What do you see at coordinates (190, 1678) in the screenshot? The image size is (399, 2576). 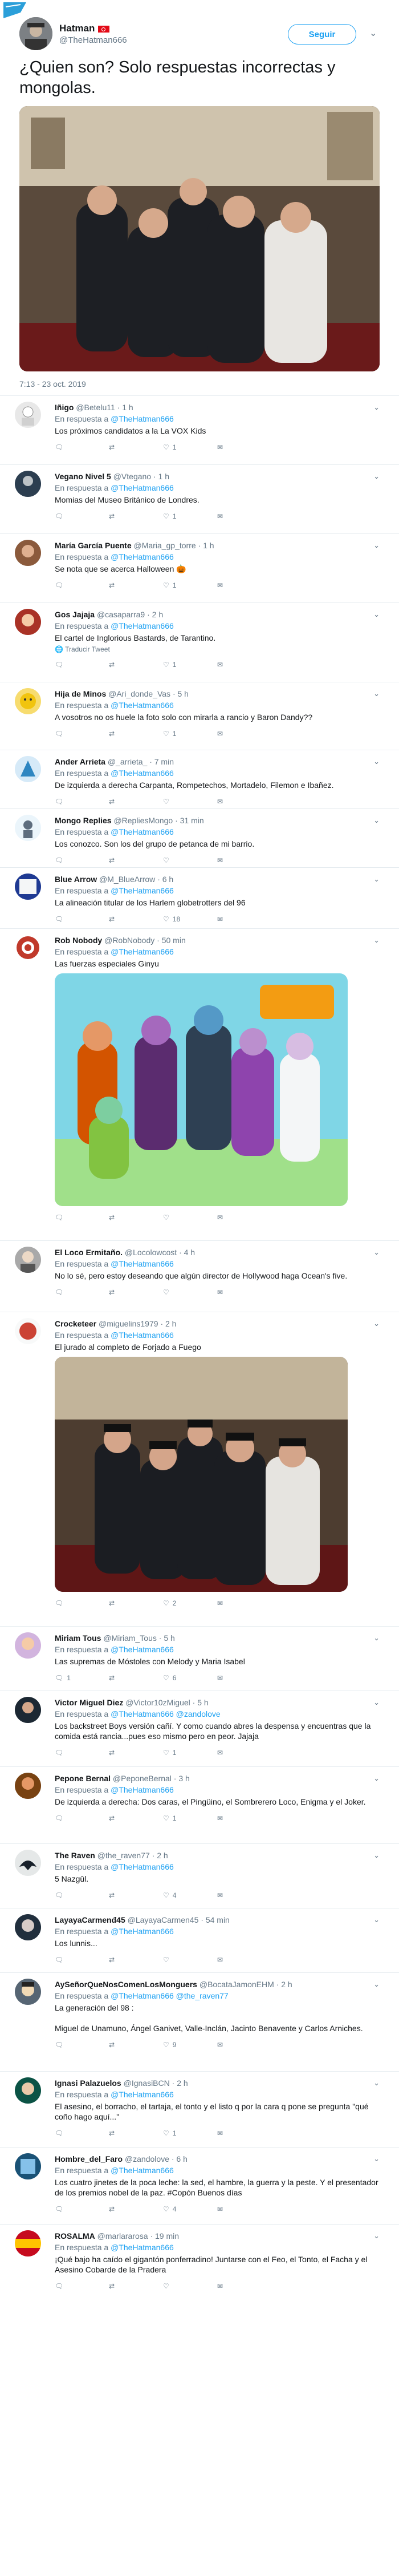 I see `like-button: ♡ 6` at bounding box center [190, 1678].